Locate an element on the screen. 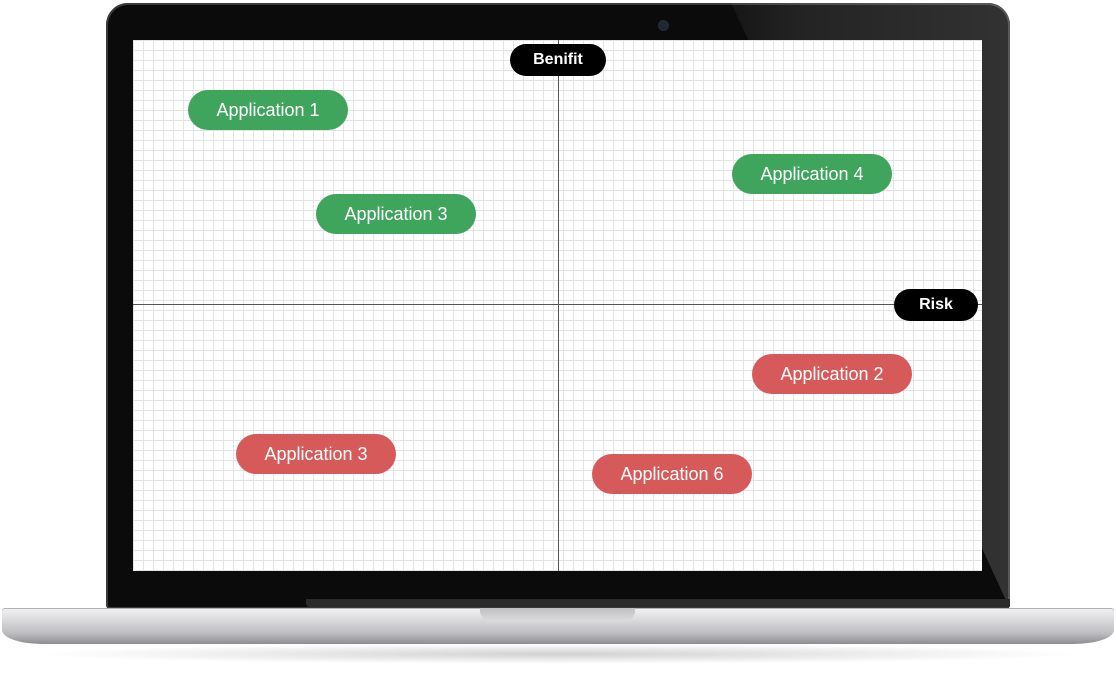 Image resolution: width=1116 pixels, height=676 pixels. laptop-shadow is located at coordinates (558, 654).